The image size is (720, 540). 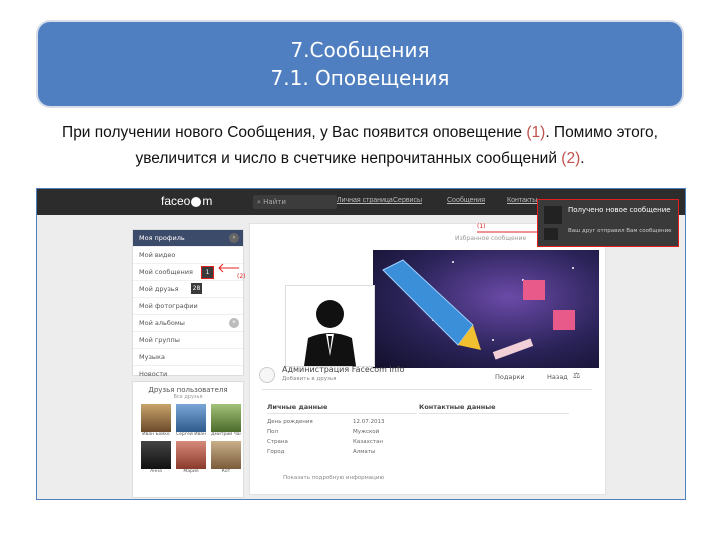 What do you see at coordinates (207, 272) in the screenshot?
I see `messages-counter-badge: 1` at bounding box center [207, 272].